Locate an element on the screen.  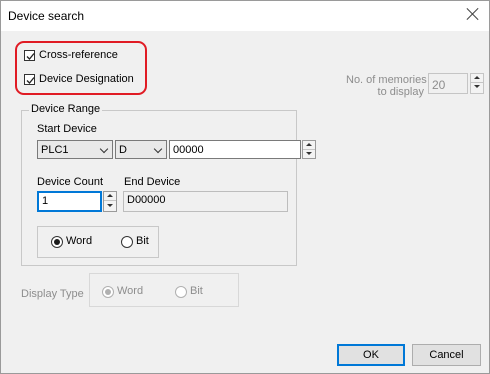
plc-select-value: PLC1 is located at coordinates (55, 150).